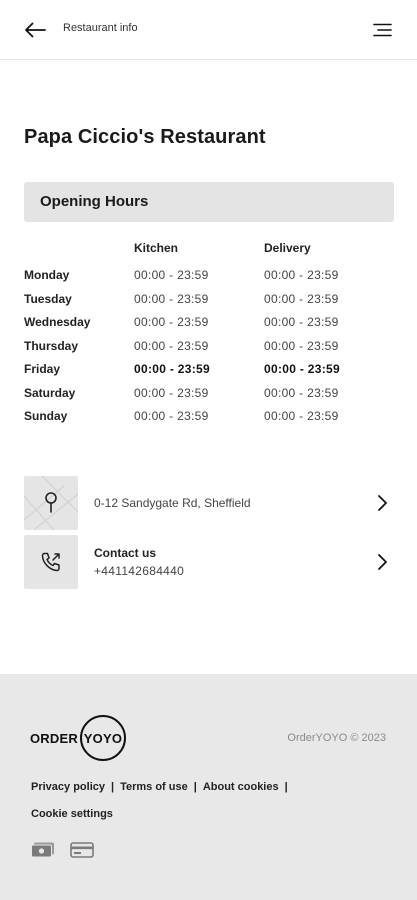 The height and width of the screenshot is (900, 417). Describe the element at coordinates (208, 30) in the screenshot. I see `top-bar: Restaurant info` at that location.